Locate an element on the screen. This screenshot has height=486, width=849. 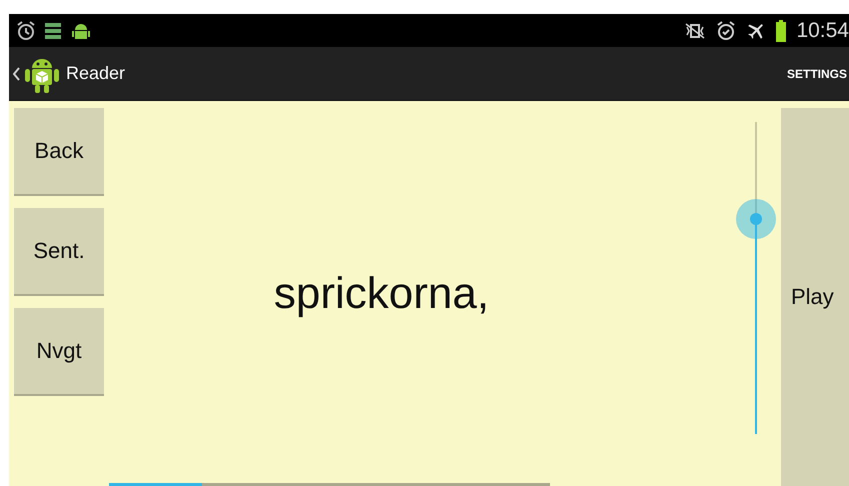
storage-icon is located at coordinates (53, 30).